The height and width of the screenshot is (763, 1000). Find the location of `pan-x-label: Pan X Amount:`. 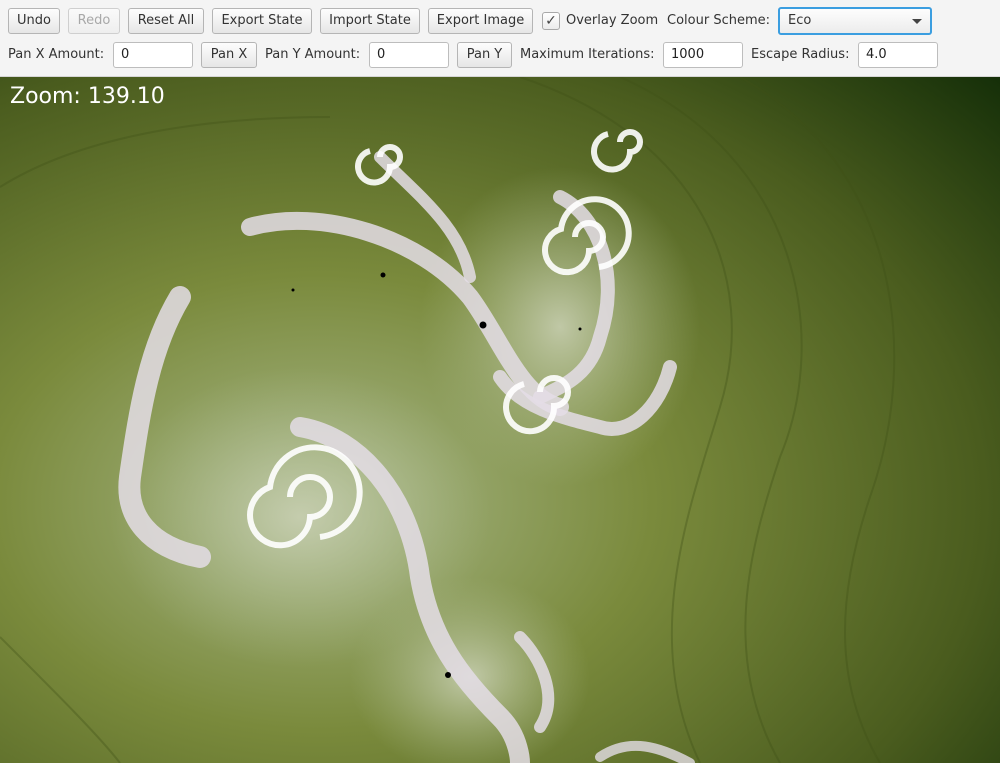

pan-x-label: Pan X Amount: is located at coordinates (56, 54).